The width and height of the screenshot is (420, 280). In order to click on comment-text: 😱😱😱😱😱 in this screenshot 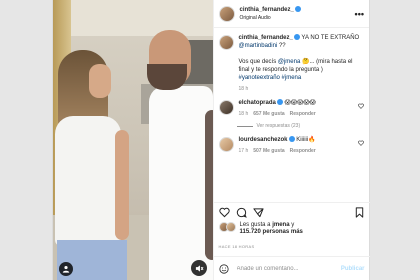, I will do `click(300, 103)`.